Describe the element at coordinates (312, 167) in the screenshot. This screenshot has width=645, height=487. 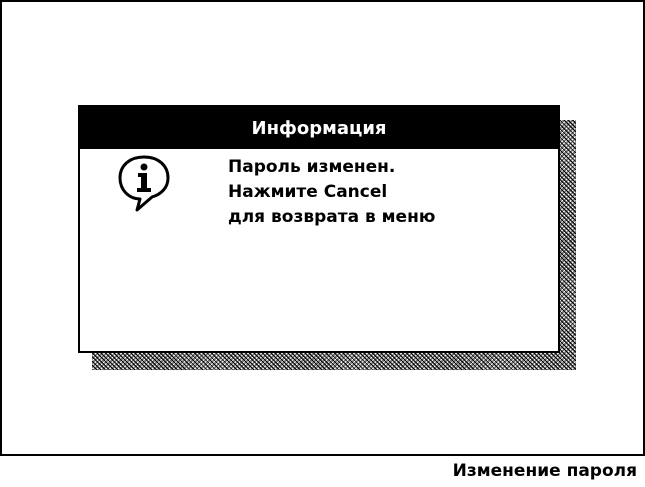
I see `message-line: Пароль изменен.` at that location.